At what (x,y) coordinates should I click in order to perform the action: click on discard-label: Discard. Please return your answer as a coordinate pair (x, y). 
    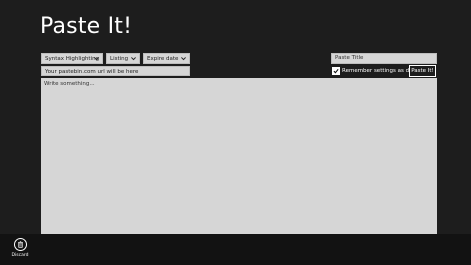
    Looking at the image, I should click on (20, 255).